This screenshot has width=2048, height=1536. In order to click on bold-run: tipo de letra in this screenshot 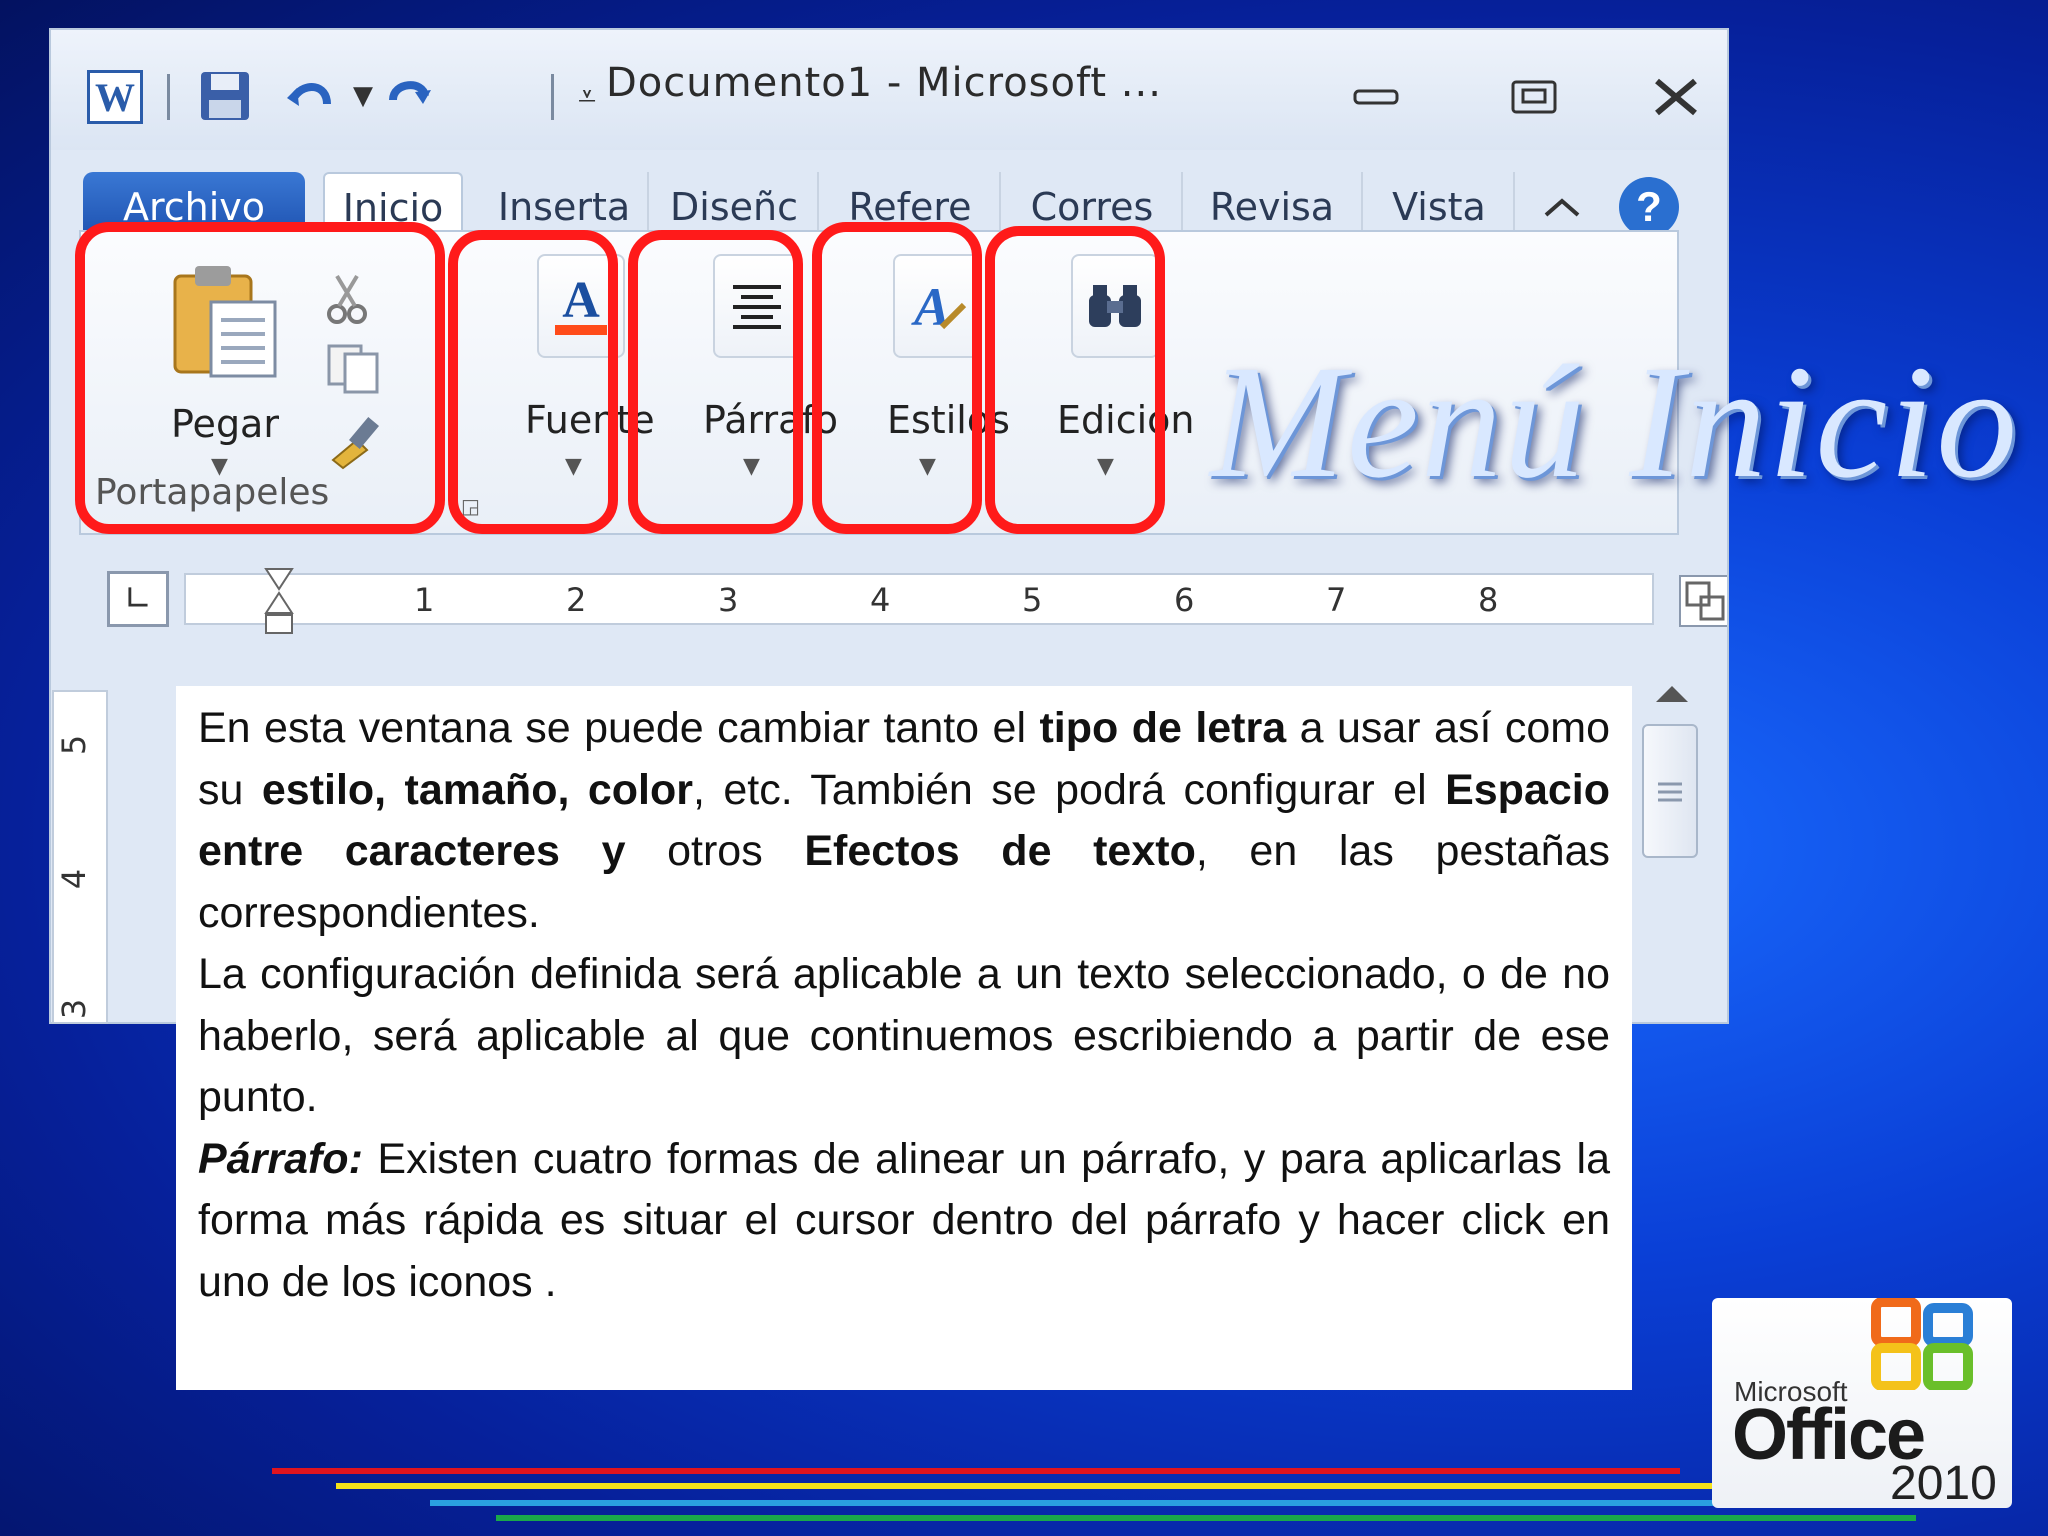, I will do `click(1163, 728)`.